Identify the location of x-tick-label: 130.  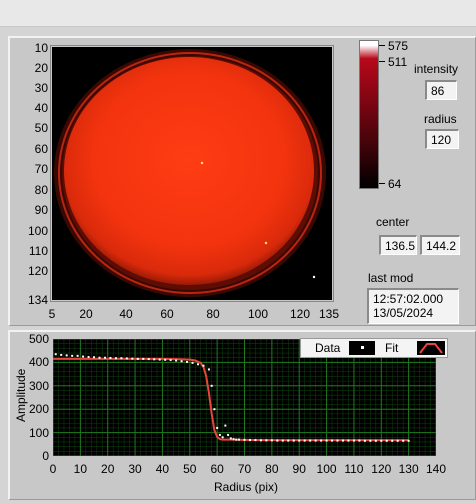
(408, 469).